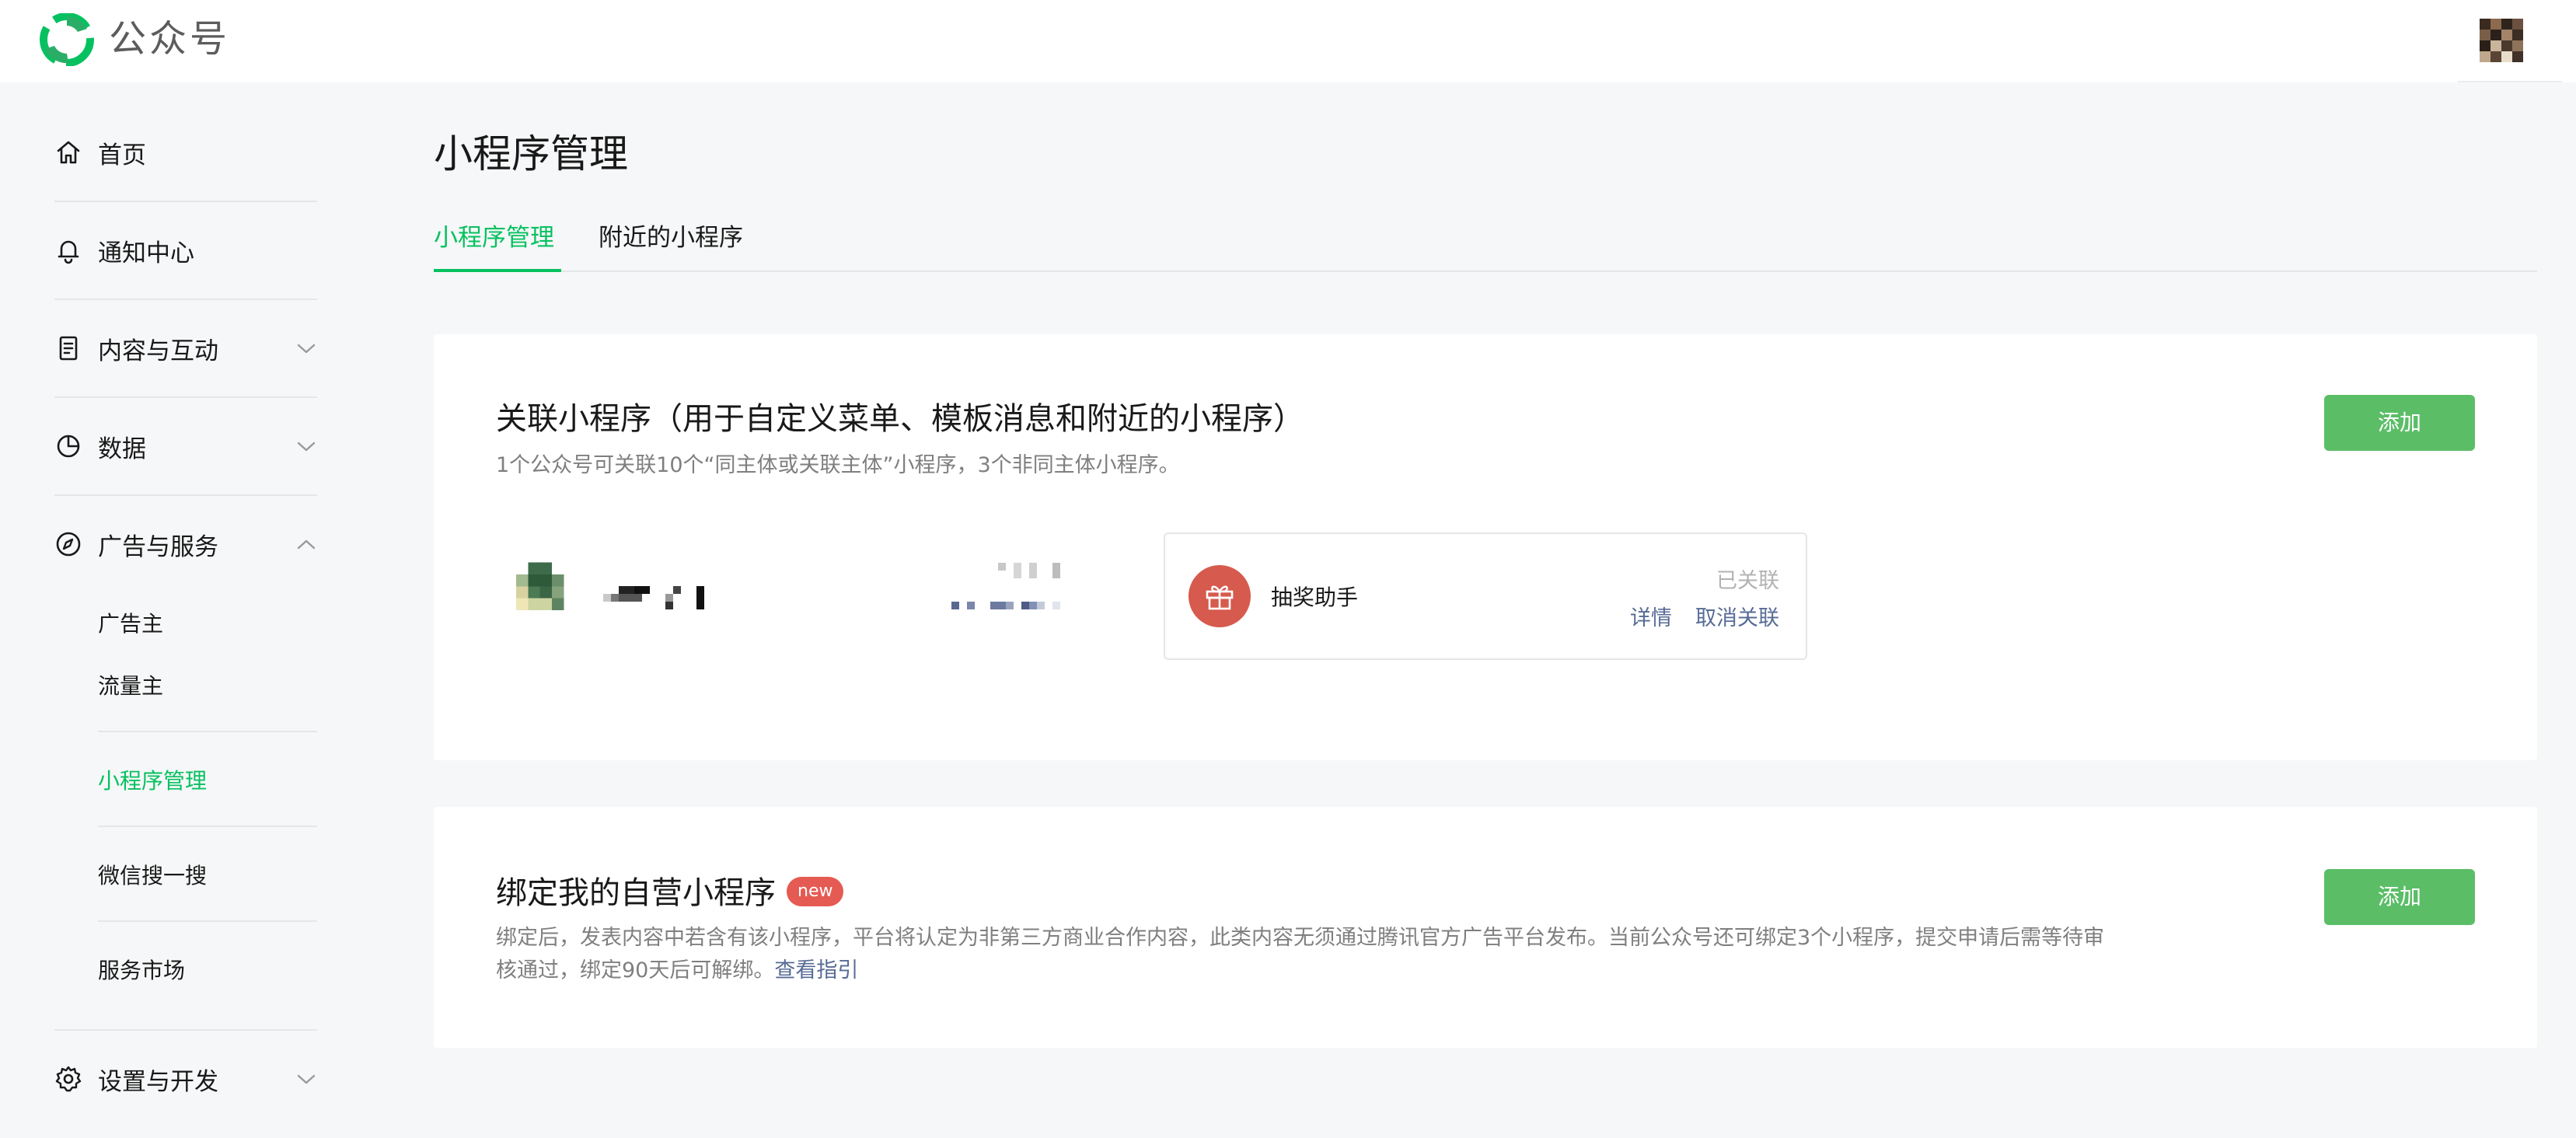 The height and width of the screenshot is (1138, 2576). Describe the element at coordinates (186, 152) in the screenshot. I see `sidebar-item-home: 首页` at that location.